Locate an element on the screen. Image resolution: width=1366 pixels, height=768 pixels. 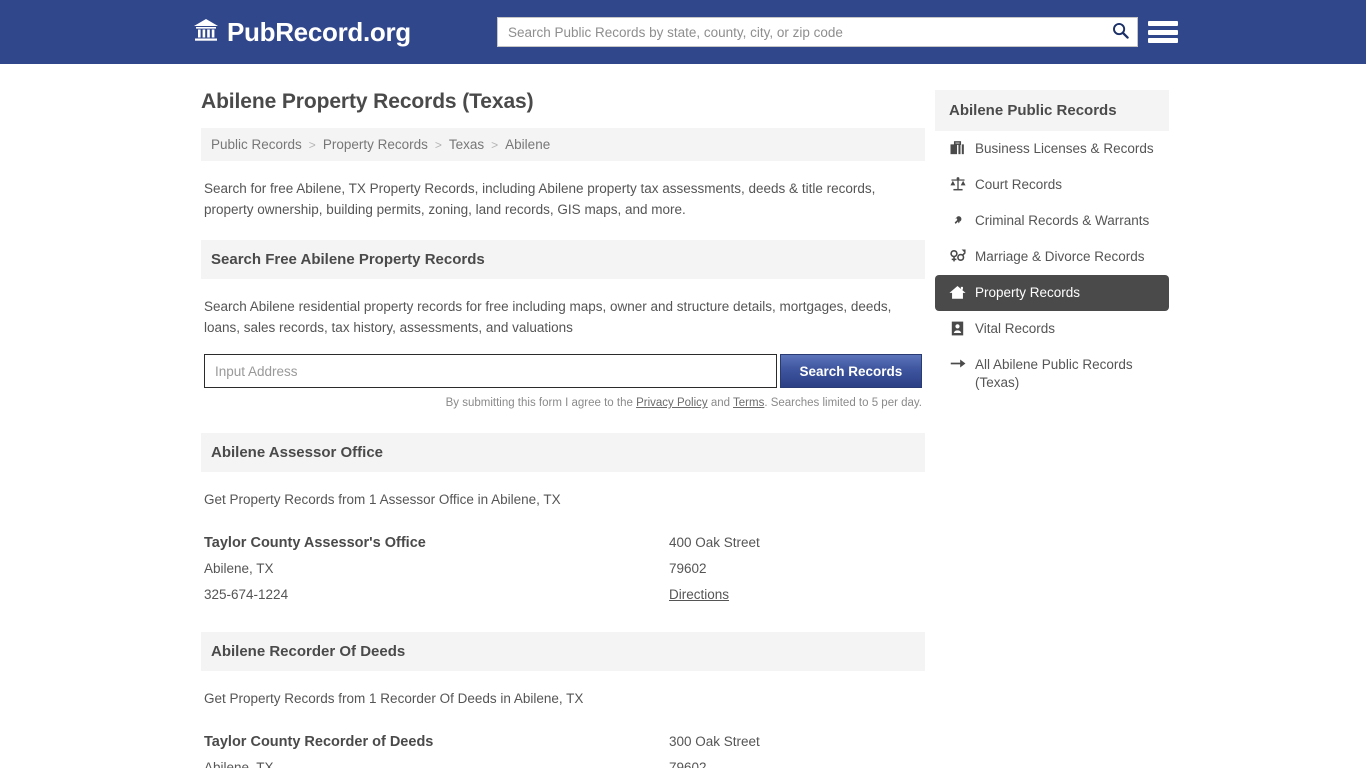
sidebar-list-item: Criminal Records & Warrants is located at coordinates (1052, 221).